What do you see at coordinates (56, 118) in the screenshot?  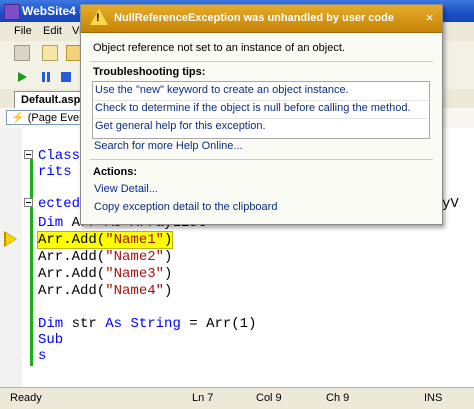 I see `member-combo-value: (Page Even` at bounding box center [56, 118].